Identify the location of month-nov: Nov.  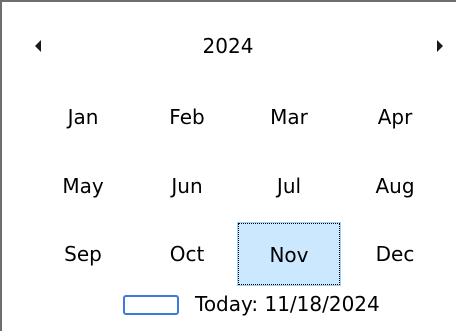
(289, 254).